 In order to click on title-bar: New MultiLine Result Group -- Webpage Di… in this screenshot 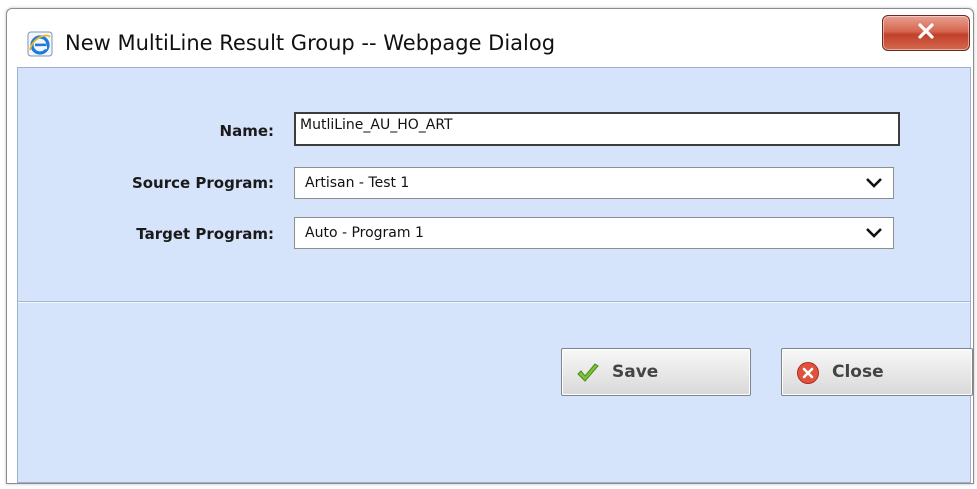, I will do `click(490, 38)`.